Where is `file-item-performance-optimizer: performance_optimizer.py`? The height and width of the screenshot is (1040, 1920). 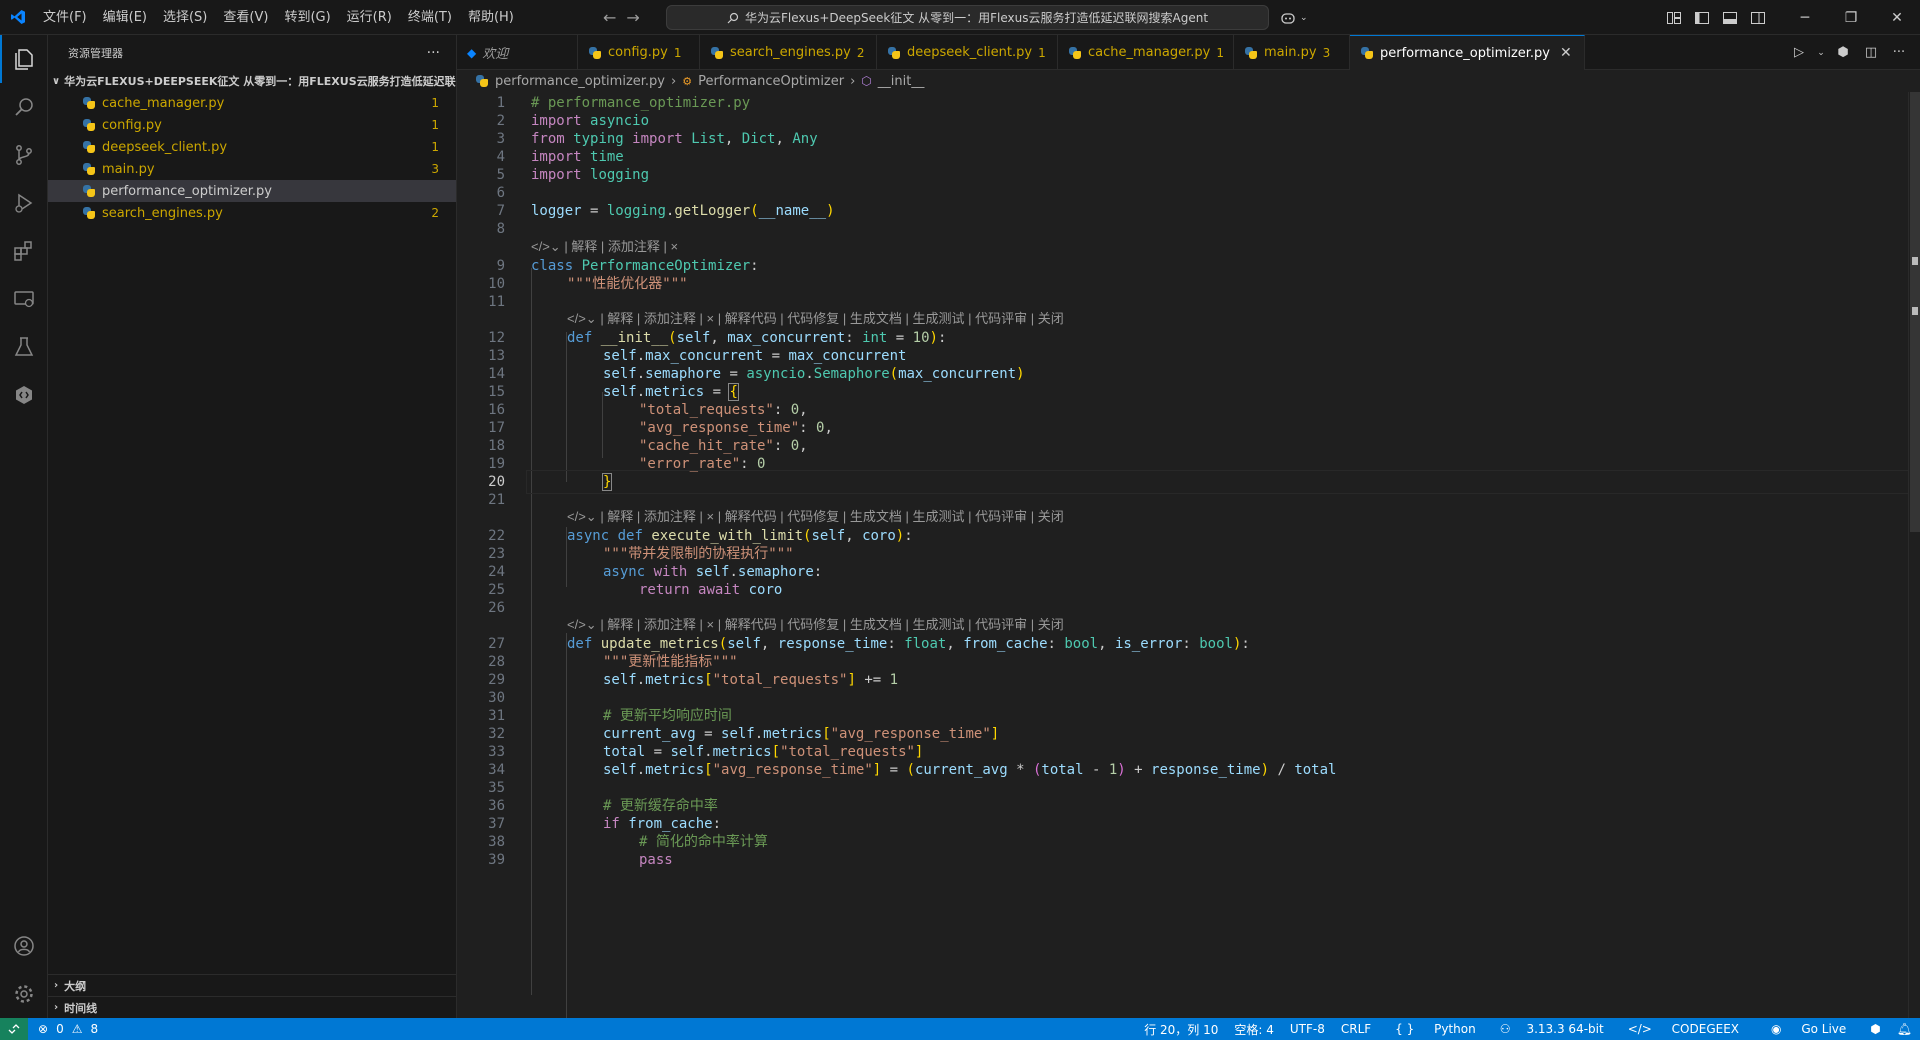 file-item-performance-optimizer: performance_optimizer.py is located at coordinates (252, 191).